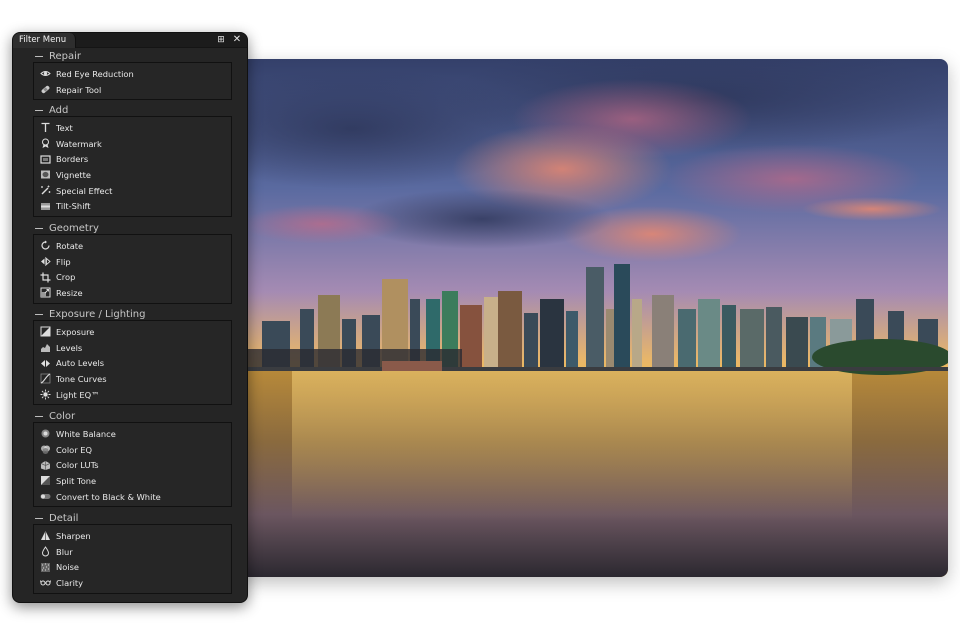  I want to click on filter-item-tone-curves: Tone Curves, so click(132, 379).